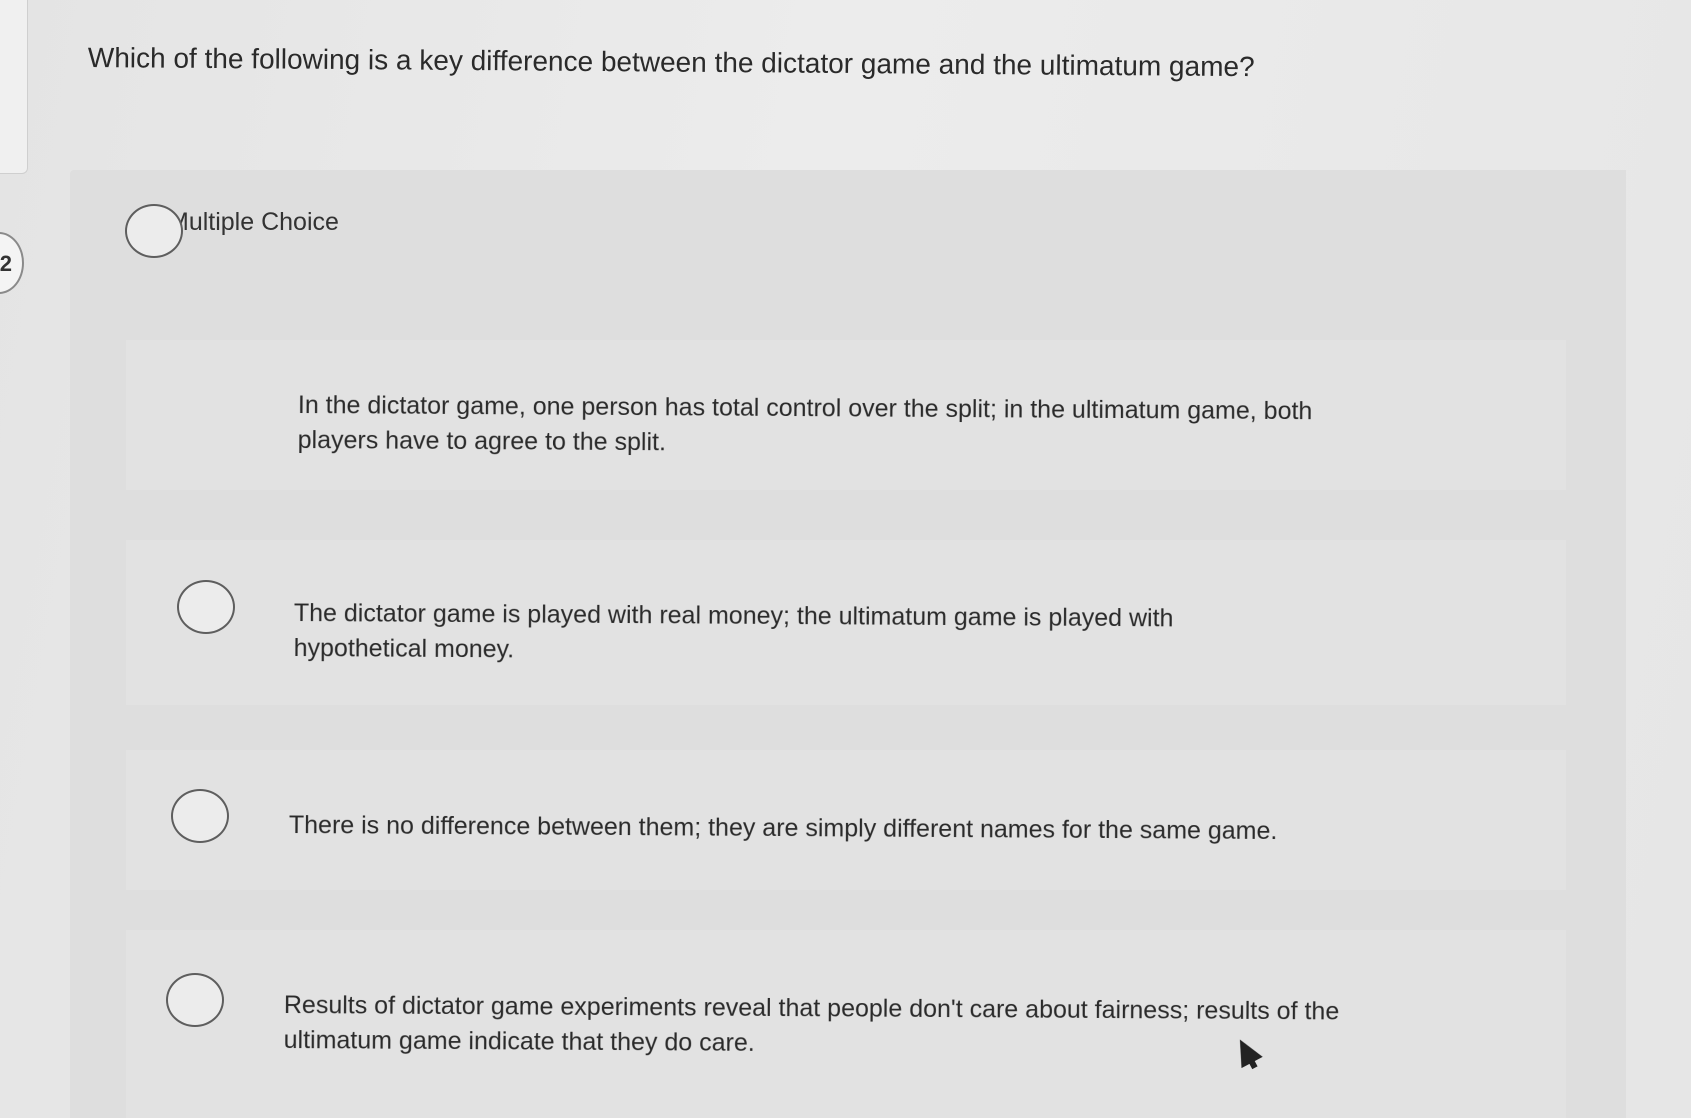 The image size is (1691, 1118). What do you see at coordinates (253, 222) in the screenshot?
I see `multiple-choice-label: Multiple Choice` at bounding box center [253, 222].